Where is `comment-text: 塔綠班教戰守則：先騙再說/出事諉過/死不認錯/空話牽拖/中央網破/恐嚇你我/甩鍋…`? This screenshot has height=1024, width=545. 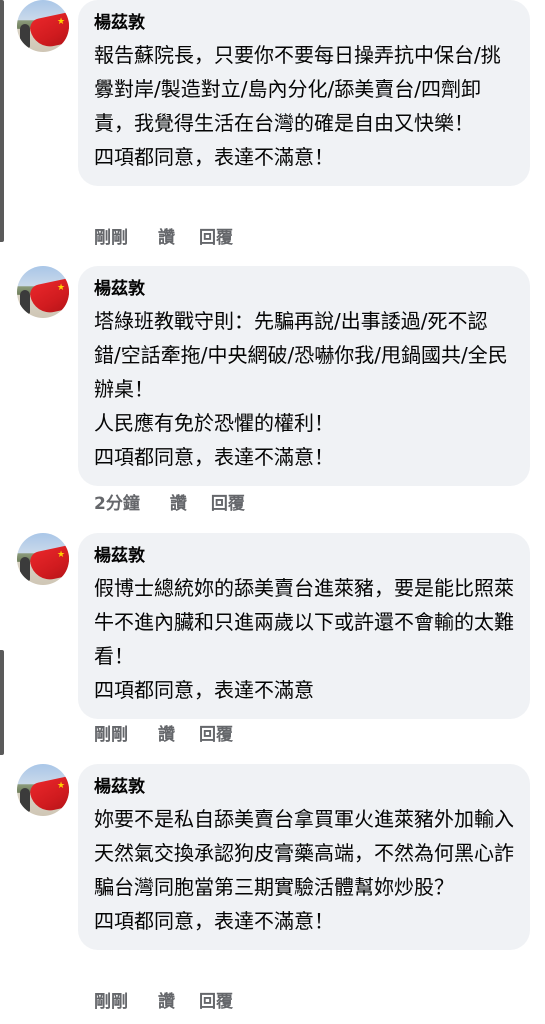 comment-text: 塔綠班教戰守則：先騙再說/出事諉過/死不認錯/空話牽拖/中央網破/恐嚇你我/甩鍋… is located at coordinates (301, 389).